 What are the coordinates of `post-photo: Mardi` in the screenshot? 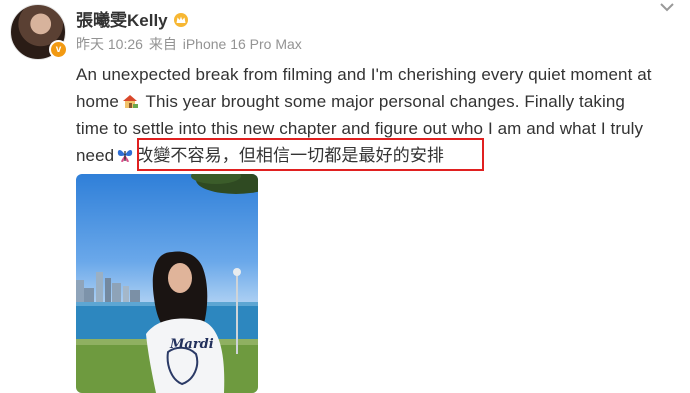 It's located at (167, 283).